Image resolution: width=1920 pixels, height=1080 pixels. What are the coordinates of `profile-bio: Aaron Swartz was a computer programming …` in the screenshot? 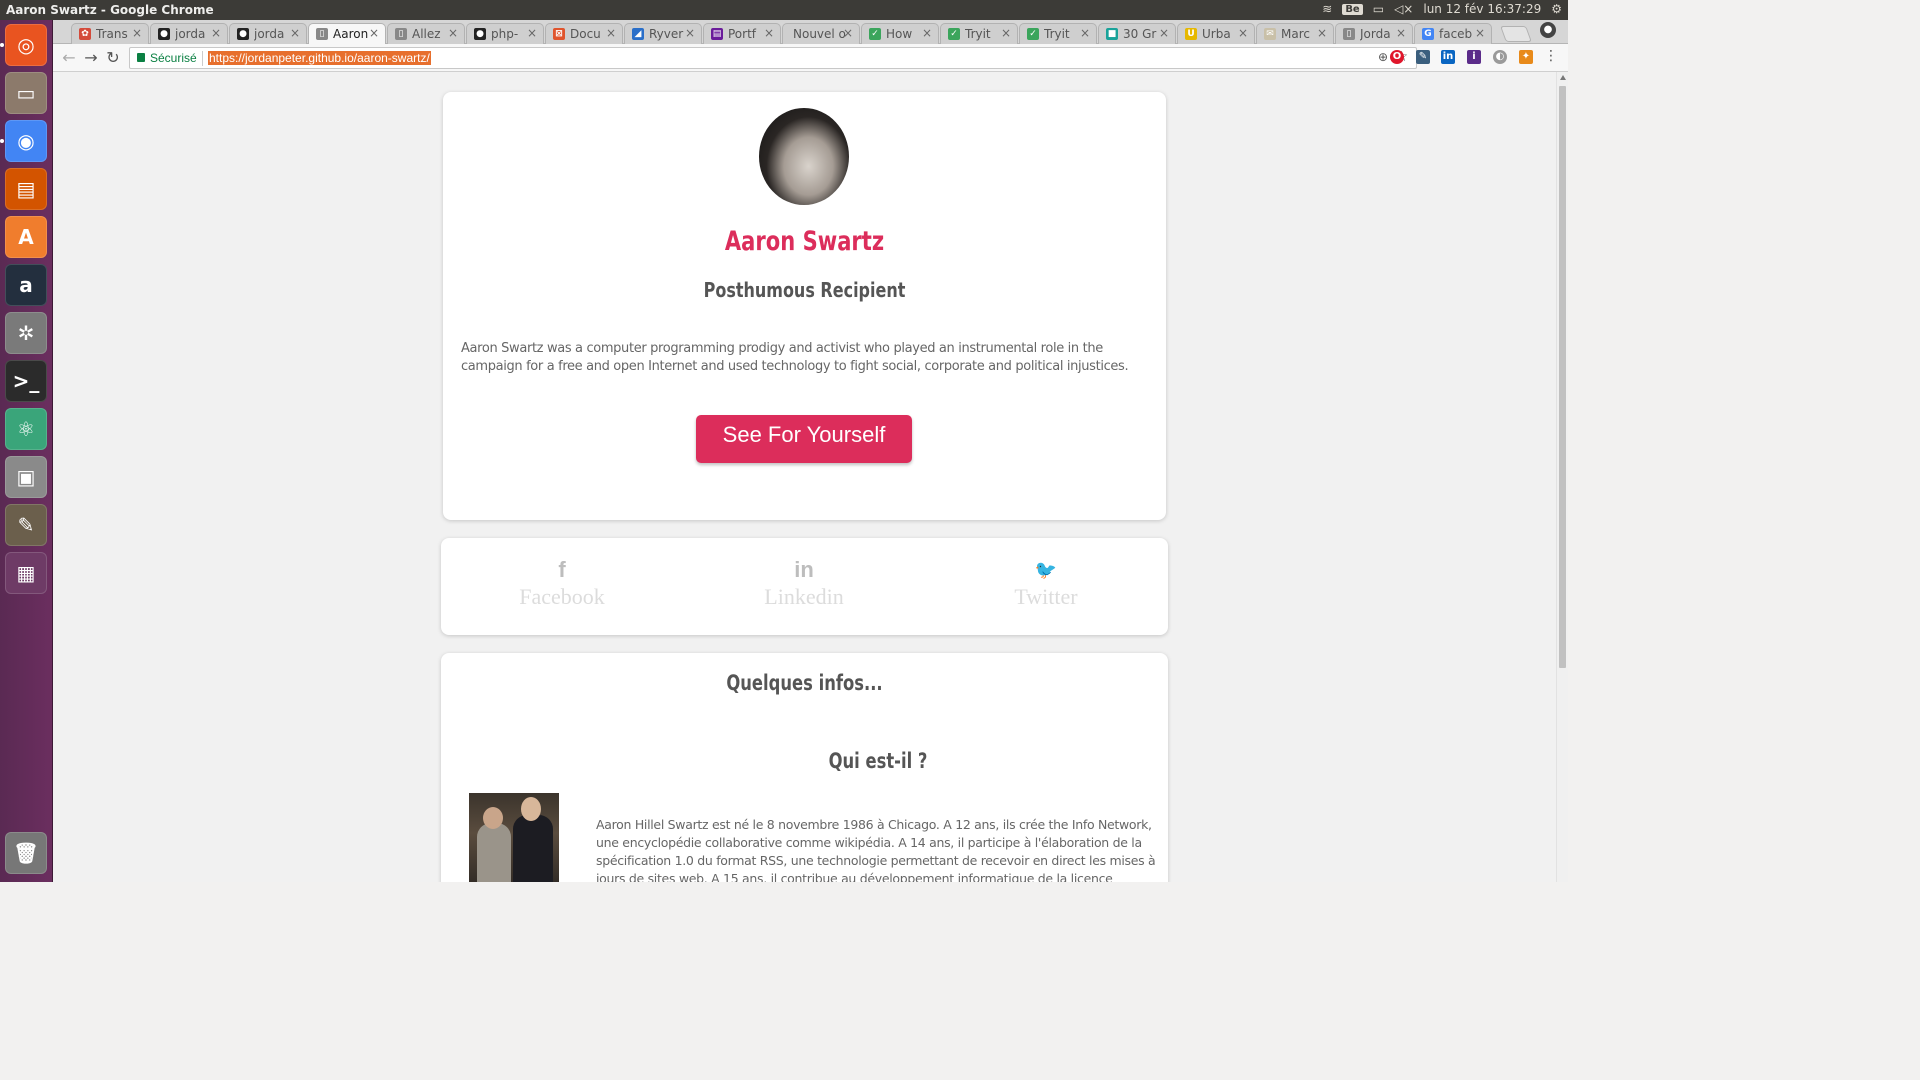 It's located at (795, 357).